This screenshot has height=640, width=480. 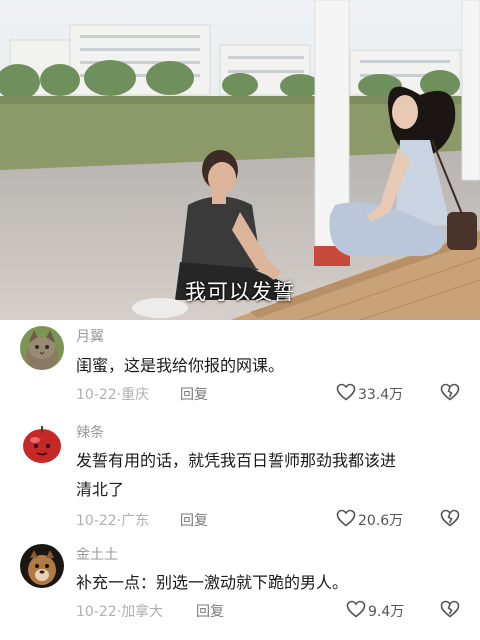 I want to click on comment-text: 闺蜜，这是我给你报的网课。, so click(x=266, y=365).